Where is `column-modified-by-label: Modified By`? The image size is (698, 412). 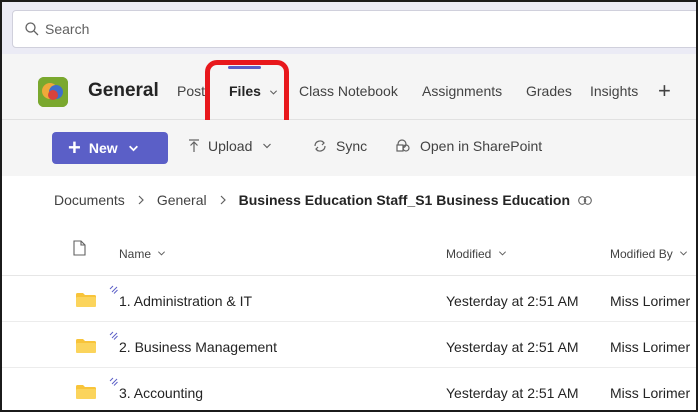
column-modified-by-label: Modified By is located at coordinates (641, 254).